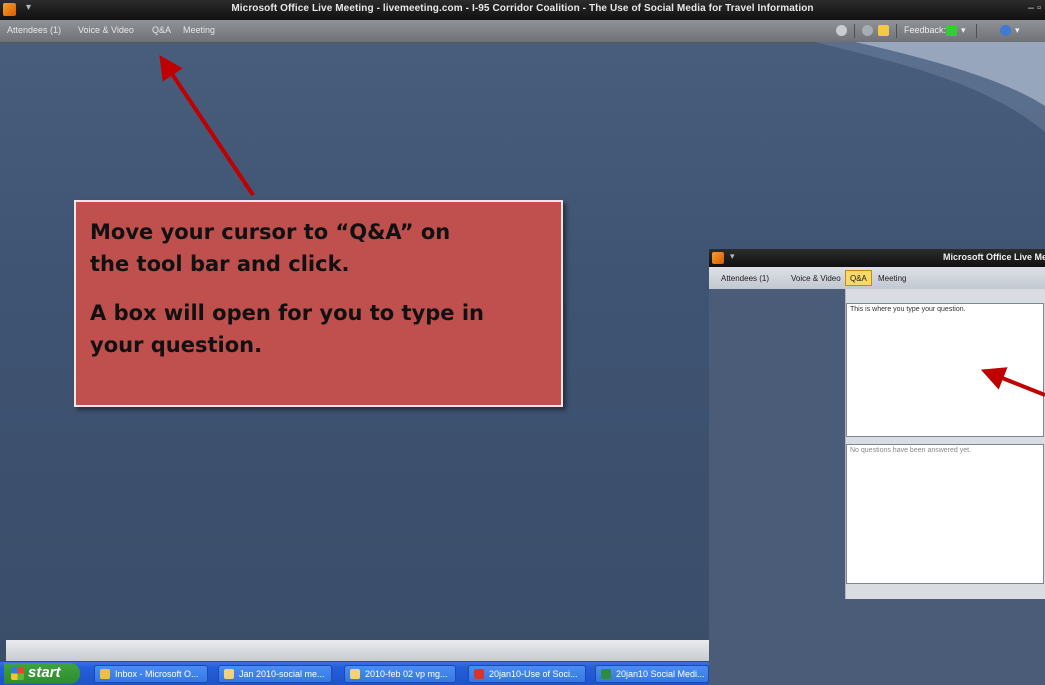 The width and height of the screenshot is (1045, 685). I want to click on pointer-icon, so click(867, 30).